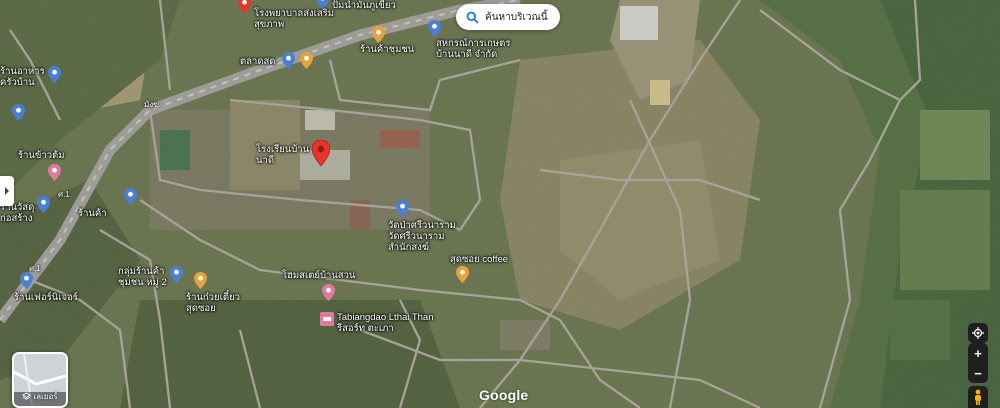 Image resolution: width=1000 pixels, height=408 pixels. What do you see at coordinates (479, 259) in the screenshot?
I see `poi-label: สุดซอย coffee` at bounding box center [479, 259].